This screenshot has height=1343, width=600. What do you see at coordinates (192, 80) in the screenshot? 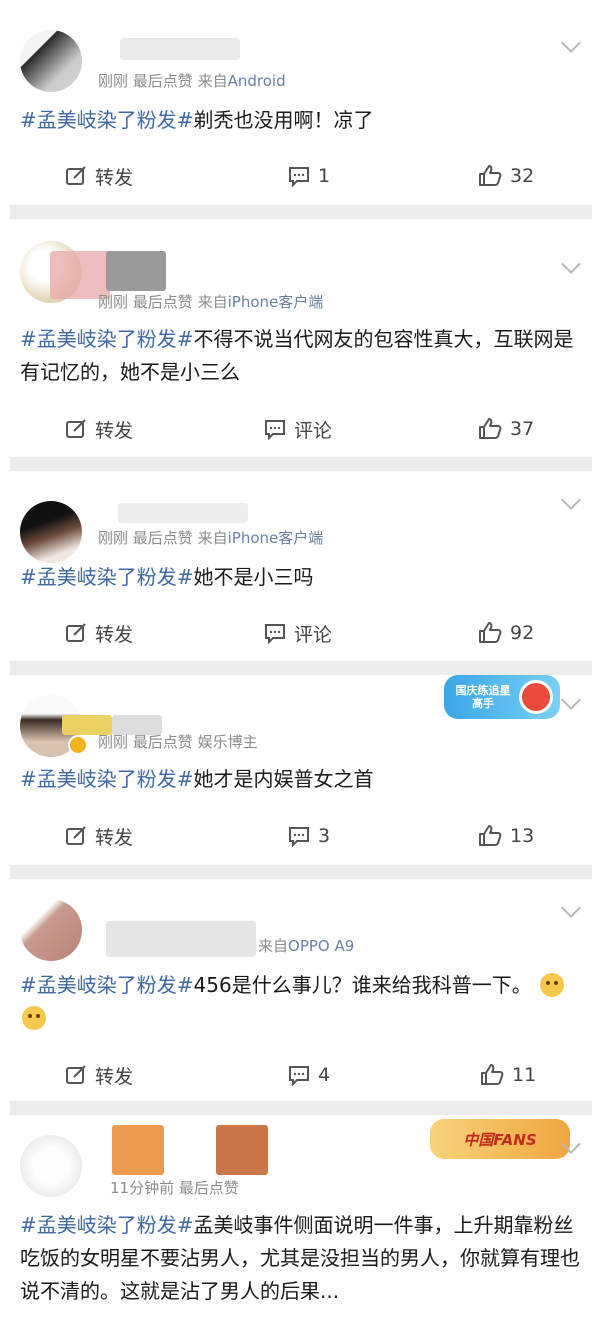
I see `comment-meta: 刚刚 最后点赞 来自Android` at bounding box center [192, 80].